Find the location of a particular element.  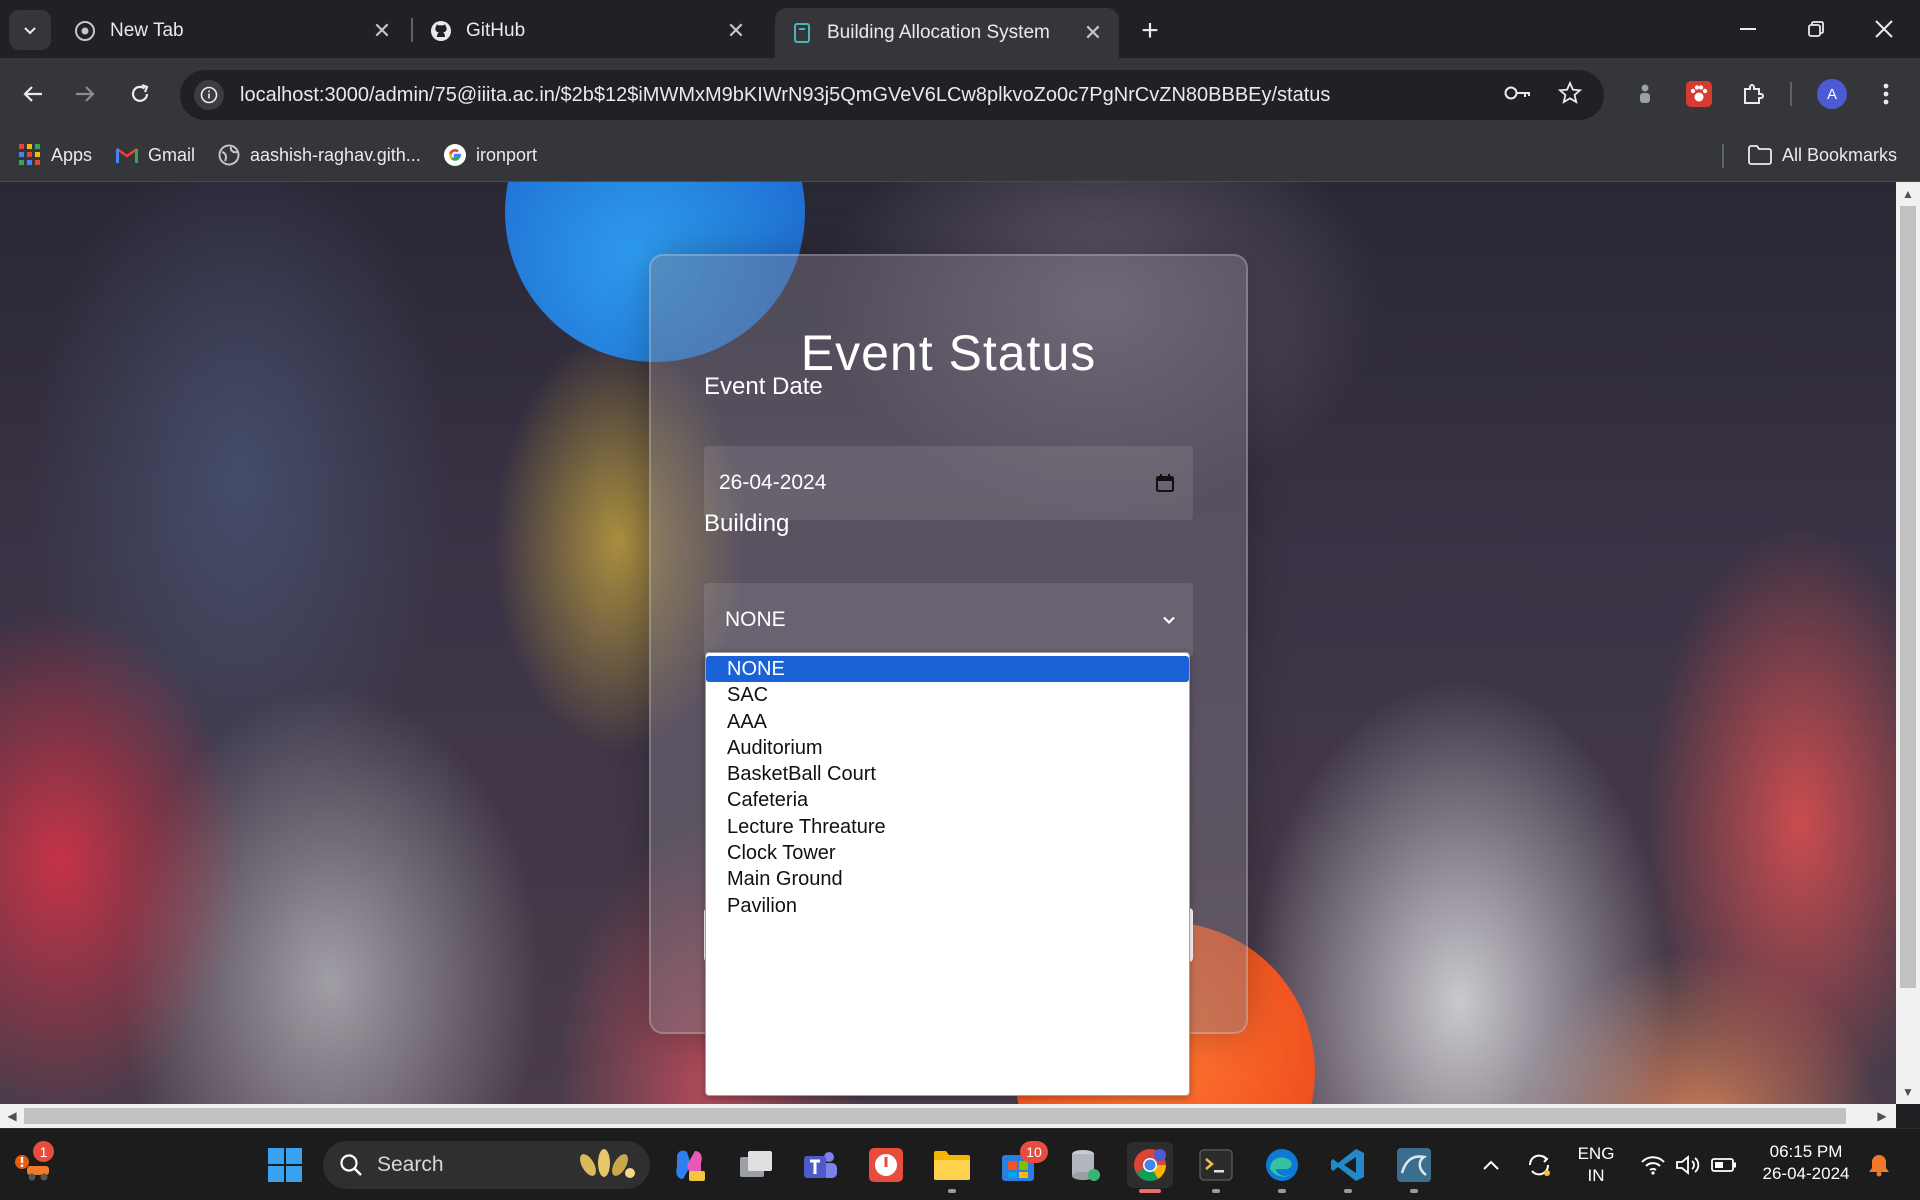

tab-github: GitHub ✕ is located at coordinates (588, 31).